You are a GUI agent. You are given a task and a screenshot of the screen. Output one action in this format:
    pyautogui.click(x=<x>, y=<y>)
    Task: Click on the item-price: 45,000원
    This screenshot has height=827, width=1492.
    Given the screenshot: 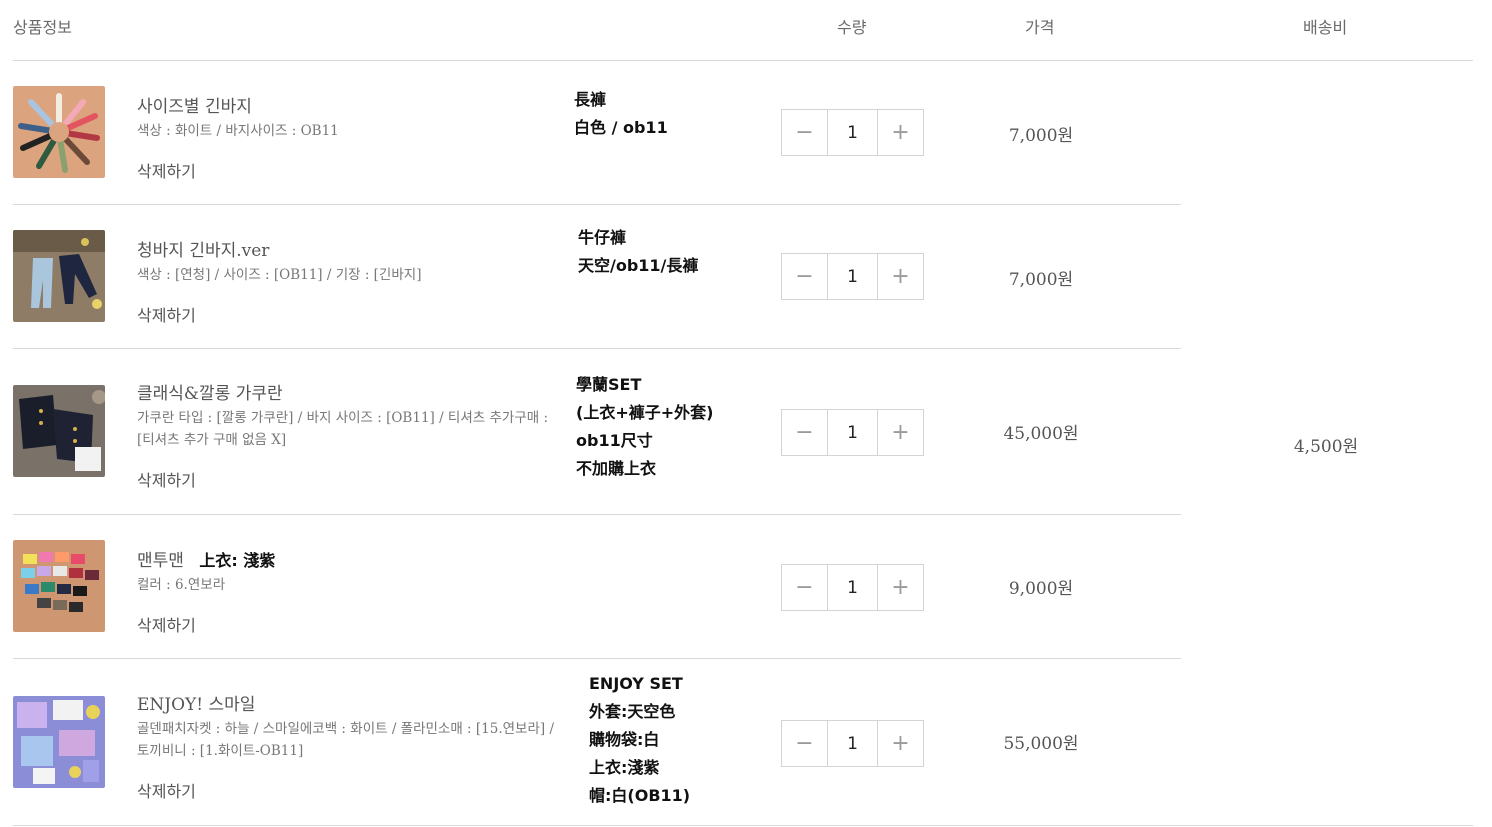 What is the action you would take?
    pyautogui.click(x=1041, y=434)
    